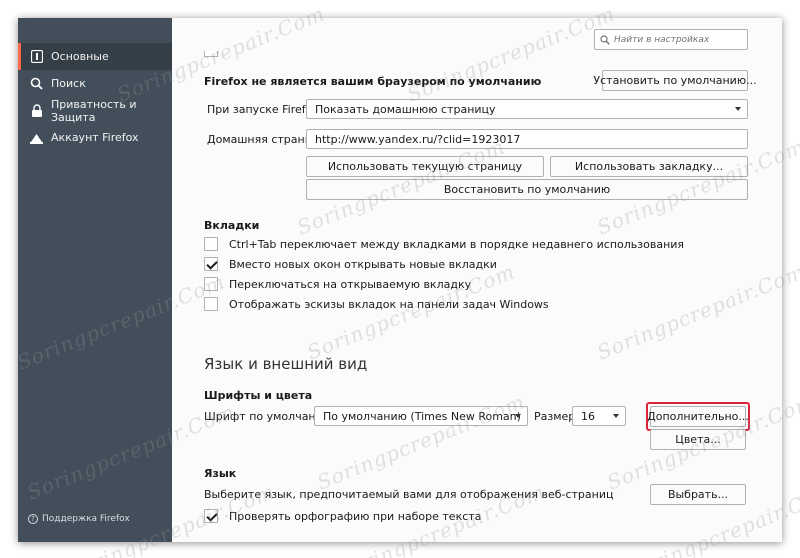  What do you see at coordinates (527, 109) in the screenshot?
I see `on-start-select: Показать домашнюю страницу` at bounding box center [527, 109].